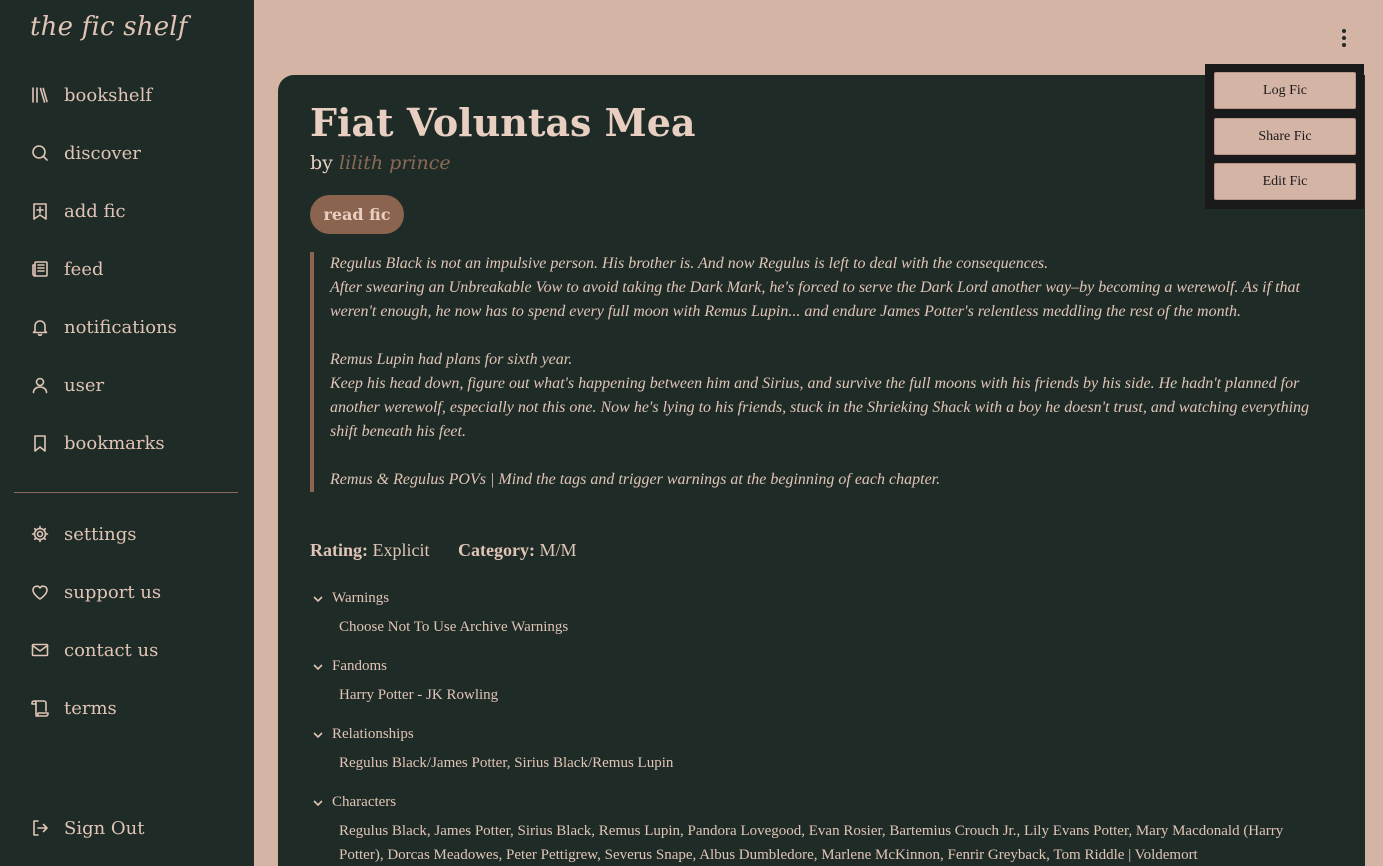 This screenshot has width=1383, height=866. What do you see at coordinates (40, 211) in the screenshot?
I see `bookmark-plus-icon` at bounding box center [40, 211].